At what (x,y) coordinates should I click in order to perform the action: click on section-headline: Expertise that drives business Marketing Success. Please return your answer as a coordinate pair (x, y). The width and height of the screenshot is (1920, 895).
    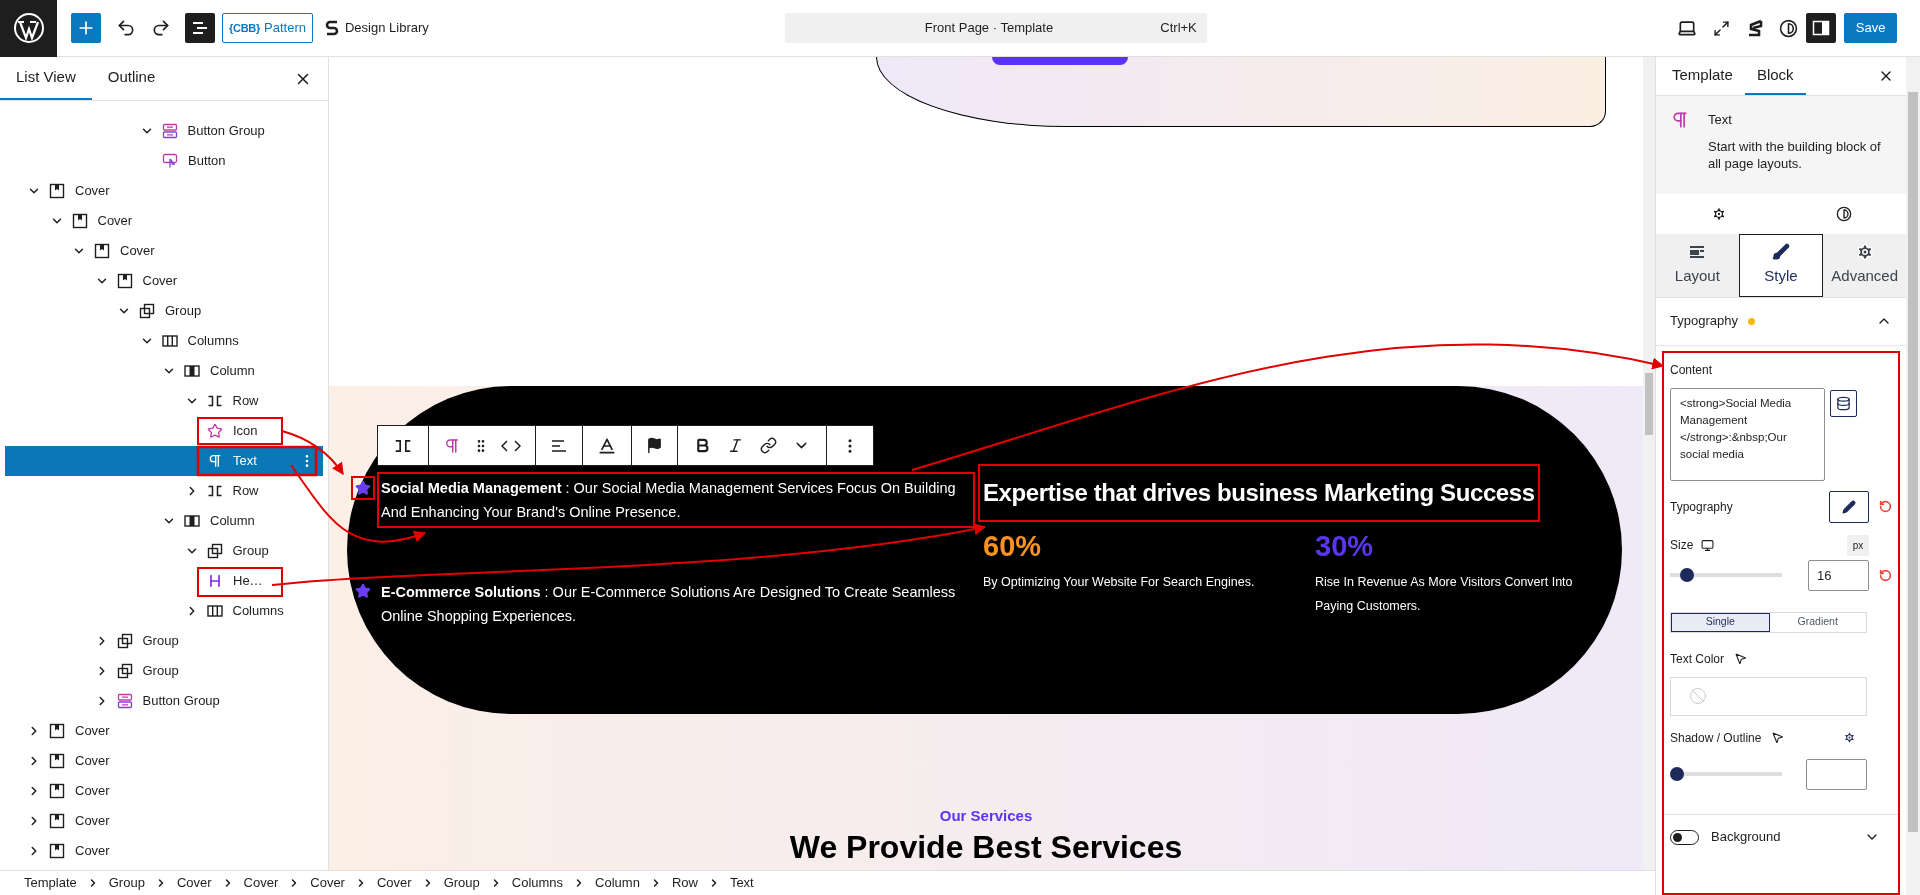
    Looking at the image, I should click on (1259, 493).